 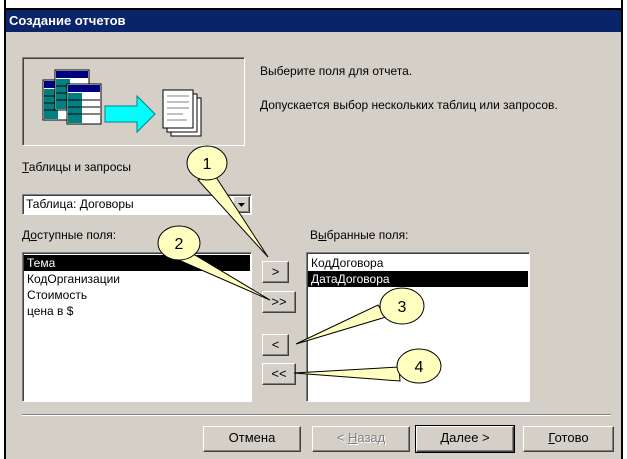 I want to click on selected-label-access-key: ы, so click(x=322, y=235).